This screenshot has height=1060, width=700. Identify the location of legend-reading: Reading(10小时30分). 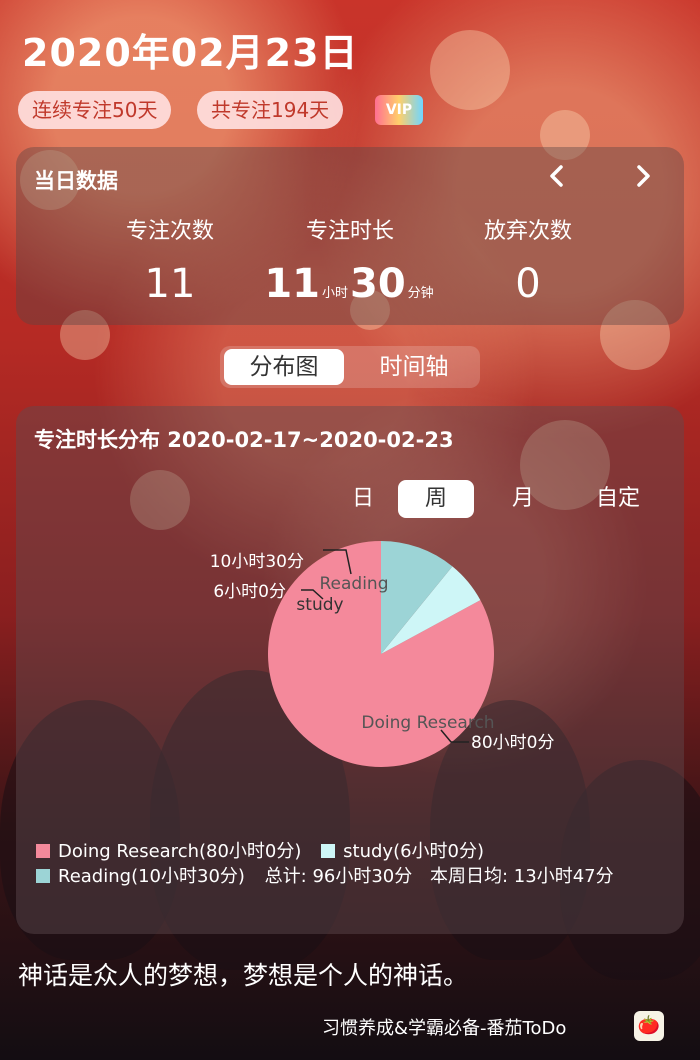
(151, 876).